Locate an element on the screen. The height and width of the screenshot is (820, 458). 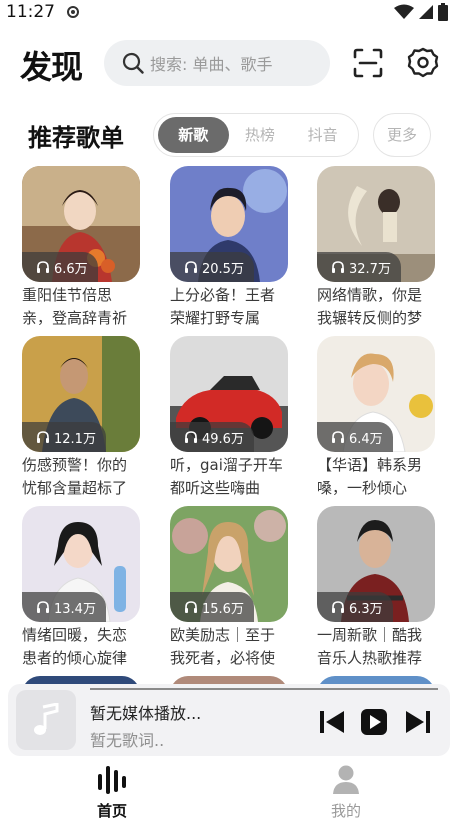
playlist-title: 伤感预警！你的忧郁含量超标了 is located at coordinates (75, 476).